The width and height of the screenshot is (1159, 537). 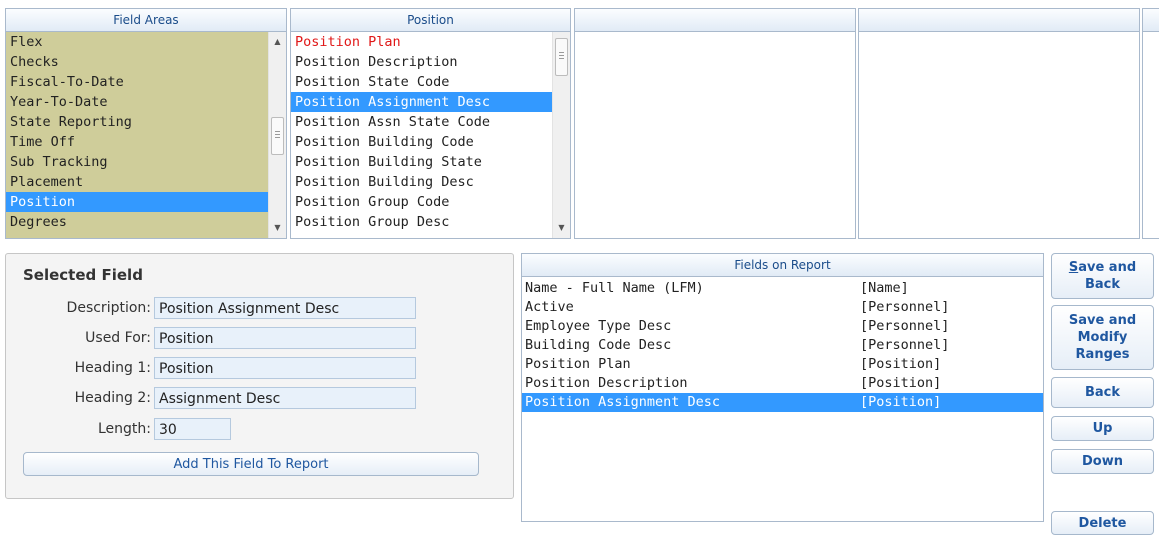 What do you see at coordinates (782, 383) in the screenshot?
I see `report-field-row: Position Description [Position]` at bounding box center [782, 383].